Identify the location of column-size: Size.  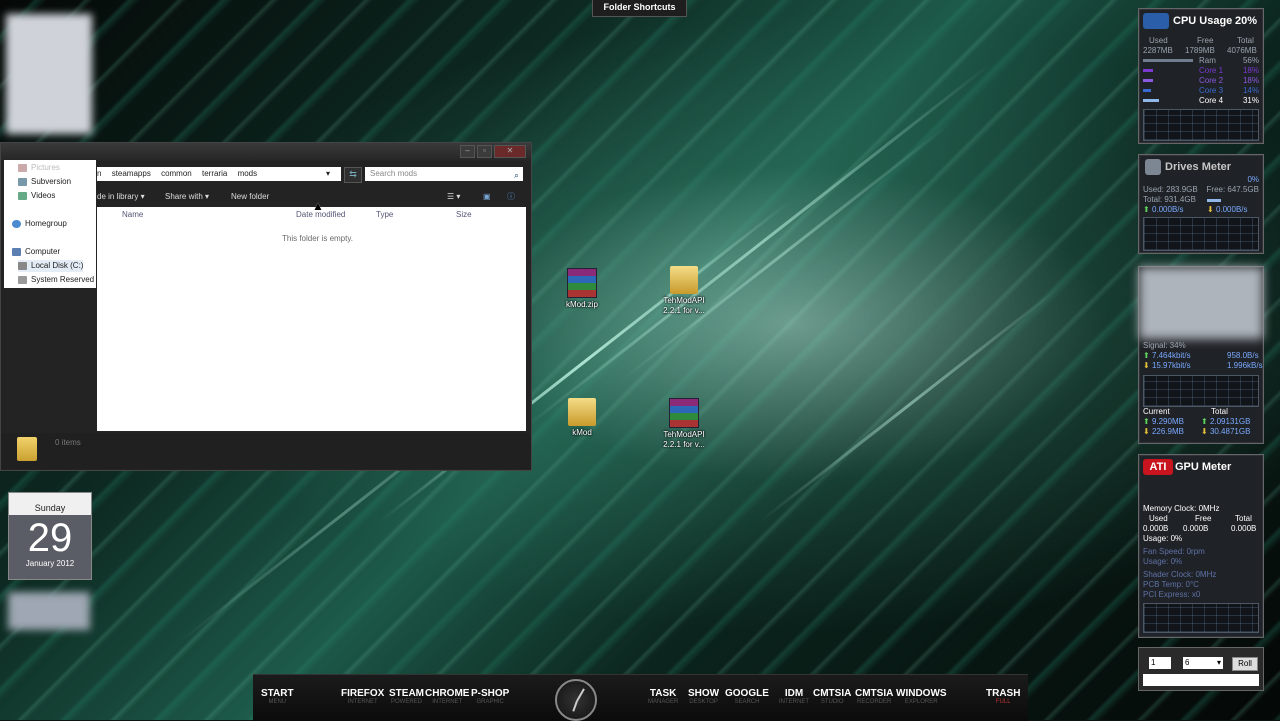
(464, 214).